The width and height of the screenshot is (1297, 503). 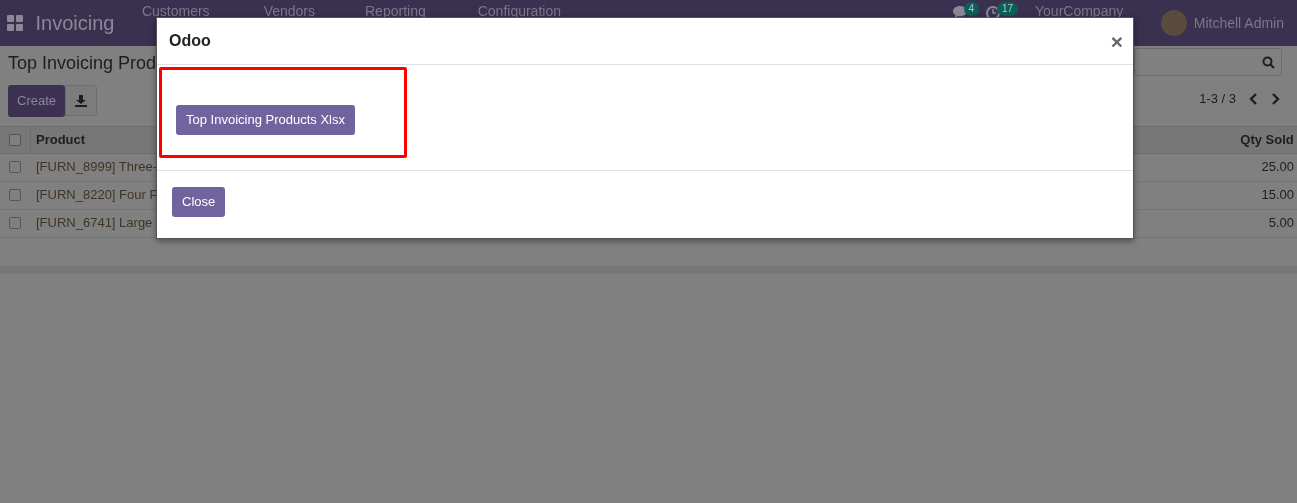 I want to click on table-cell-text: 15.00, so click(x=1277, y=195).